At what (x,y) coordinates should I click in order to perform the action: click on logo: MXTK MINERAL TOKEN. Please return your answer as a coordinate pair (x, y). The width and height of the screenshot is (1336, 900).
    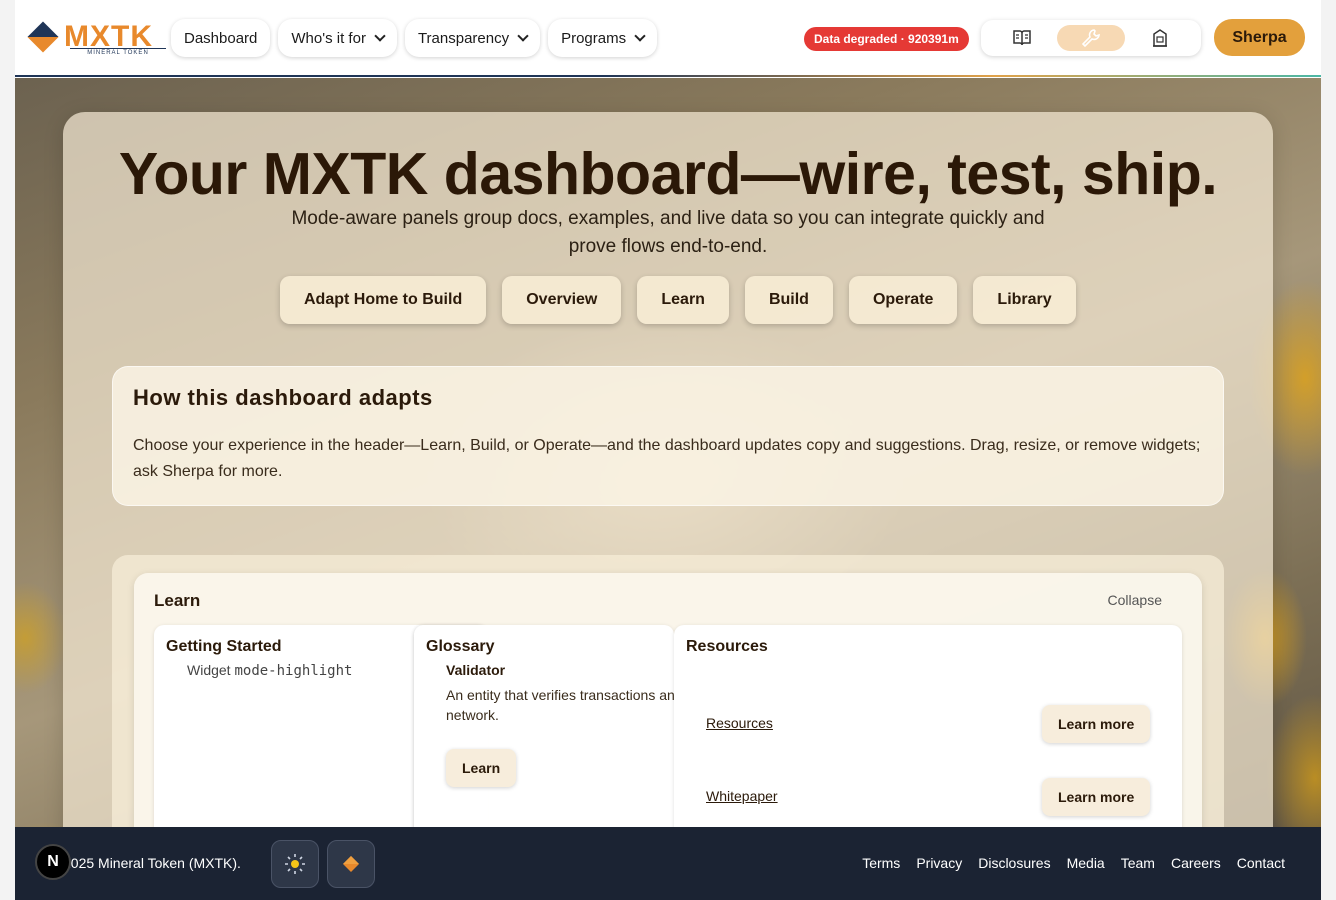
    Looking at the image, I should click on (96, 38).